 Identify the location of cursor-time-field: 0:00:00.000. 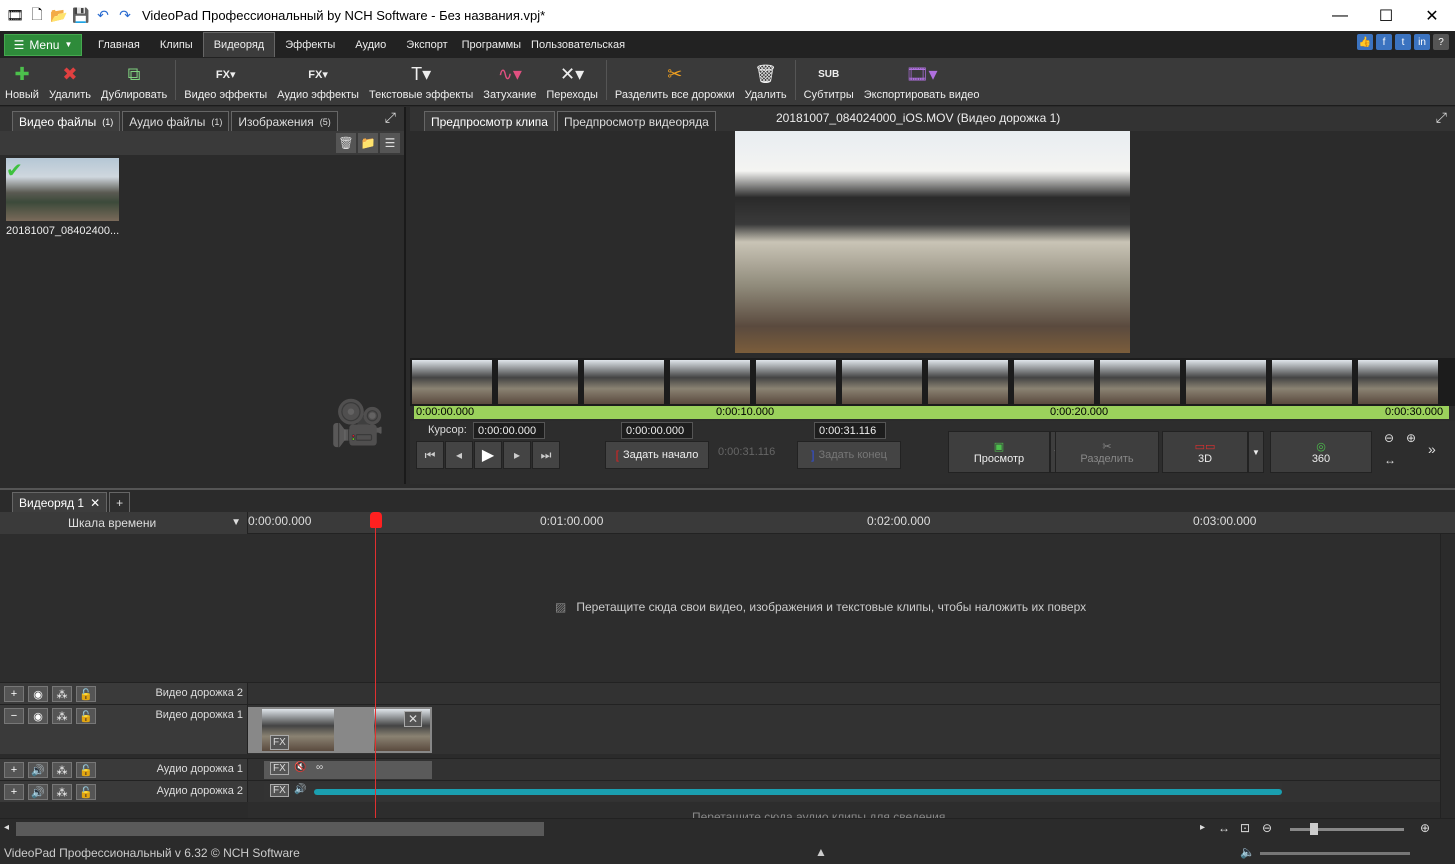
(509, 430).